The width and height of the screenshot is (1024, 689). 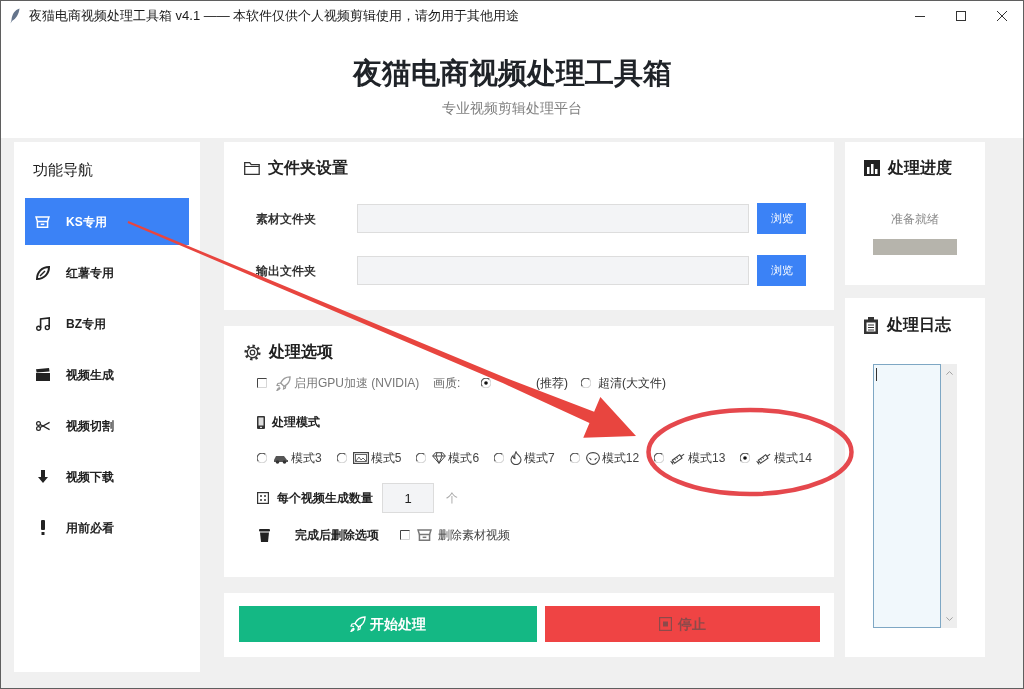 What do you see at coordinates (42, 323) in the screenshot?
I see `music-note-icon` at bounding box center [42, 323].